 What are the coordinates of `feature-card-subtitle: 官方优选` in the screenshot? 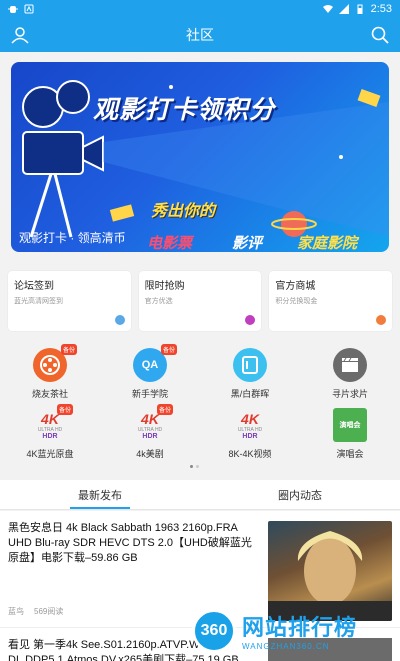 It's located at (158, 301).